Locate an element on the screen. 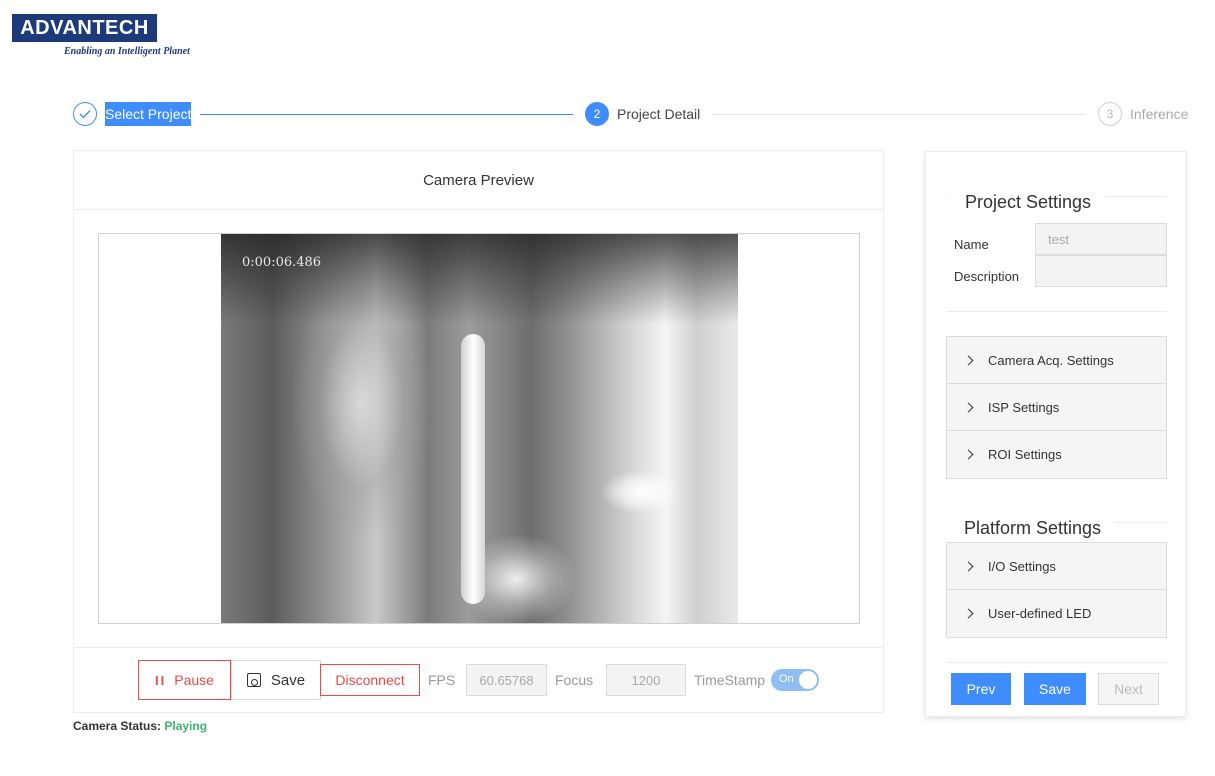 The width and height of the screenshot is (1215, 776). description-field is located at coordinates (1101, 271).